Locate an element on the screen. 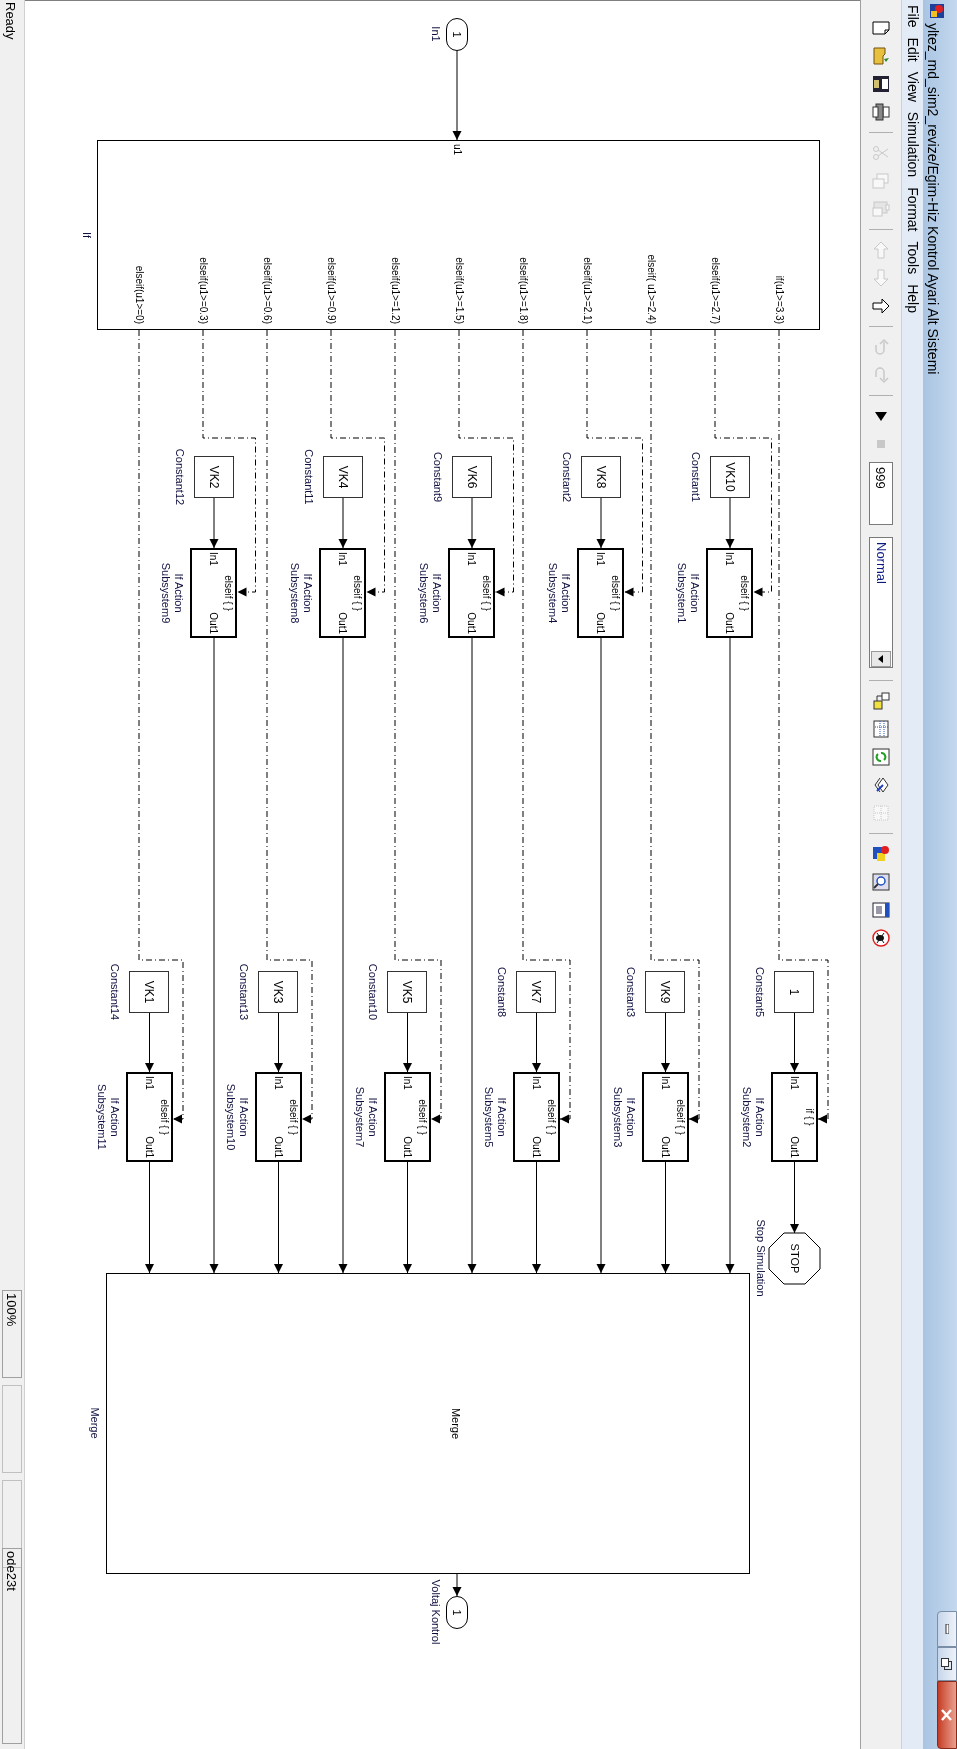 This screenshot has height=1749, width=957. constant-block: VK8 is located at coordinates (601, 477).